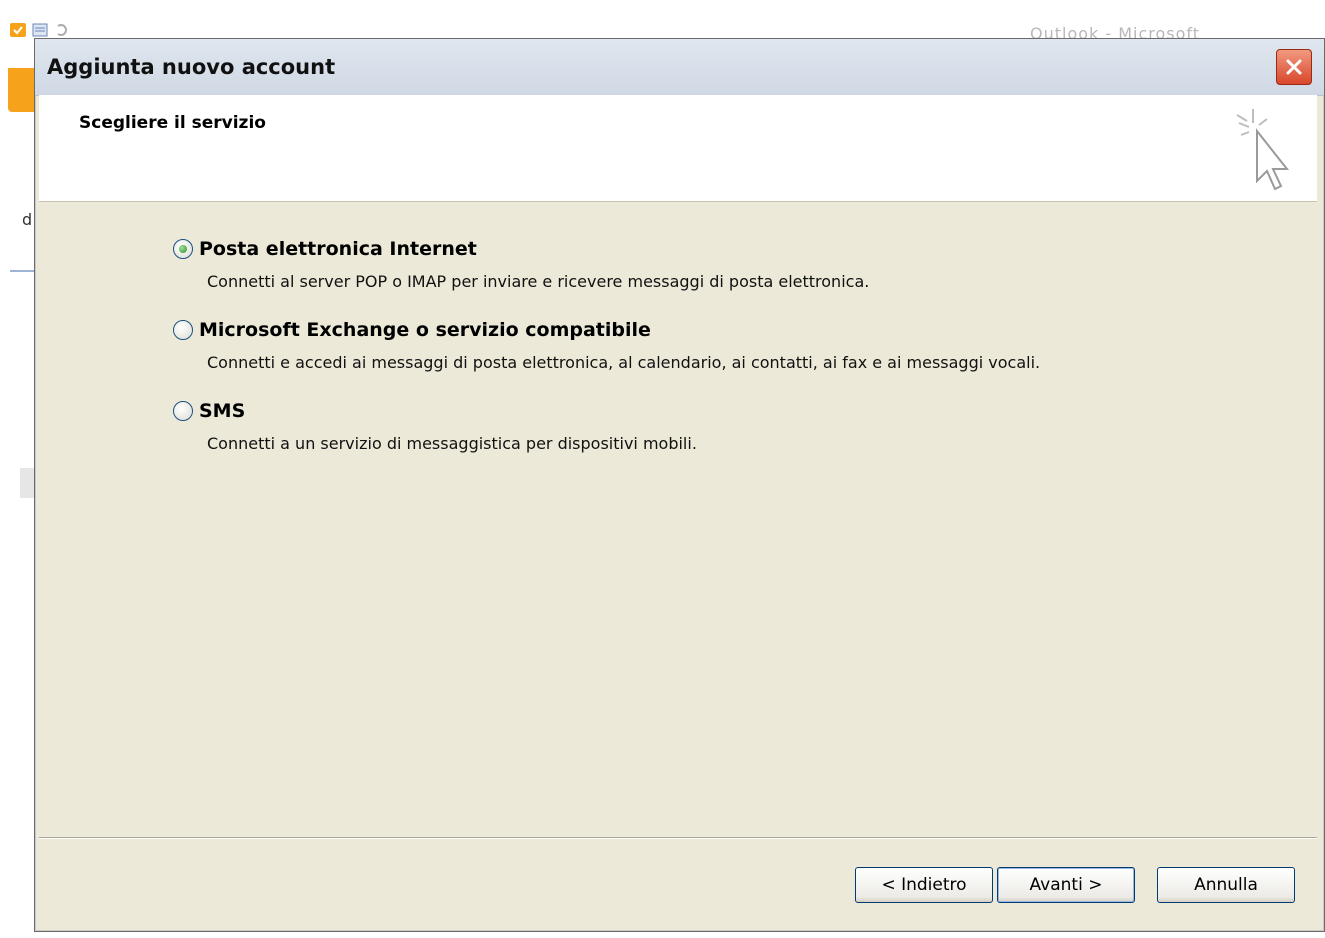 The height and width of the screenshot is (938, 1325). Describe the element at coordinates (678, 148) in the screenshot. I see `wizard-header: Scegliere il servizio` at that location.